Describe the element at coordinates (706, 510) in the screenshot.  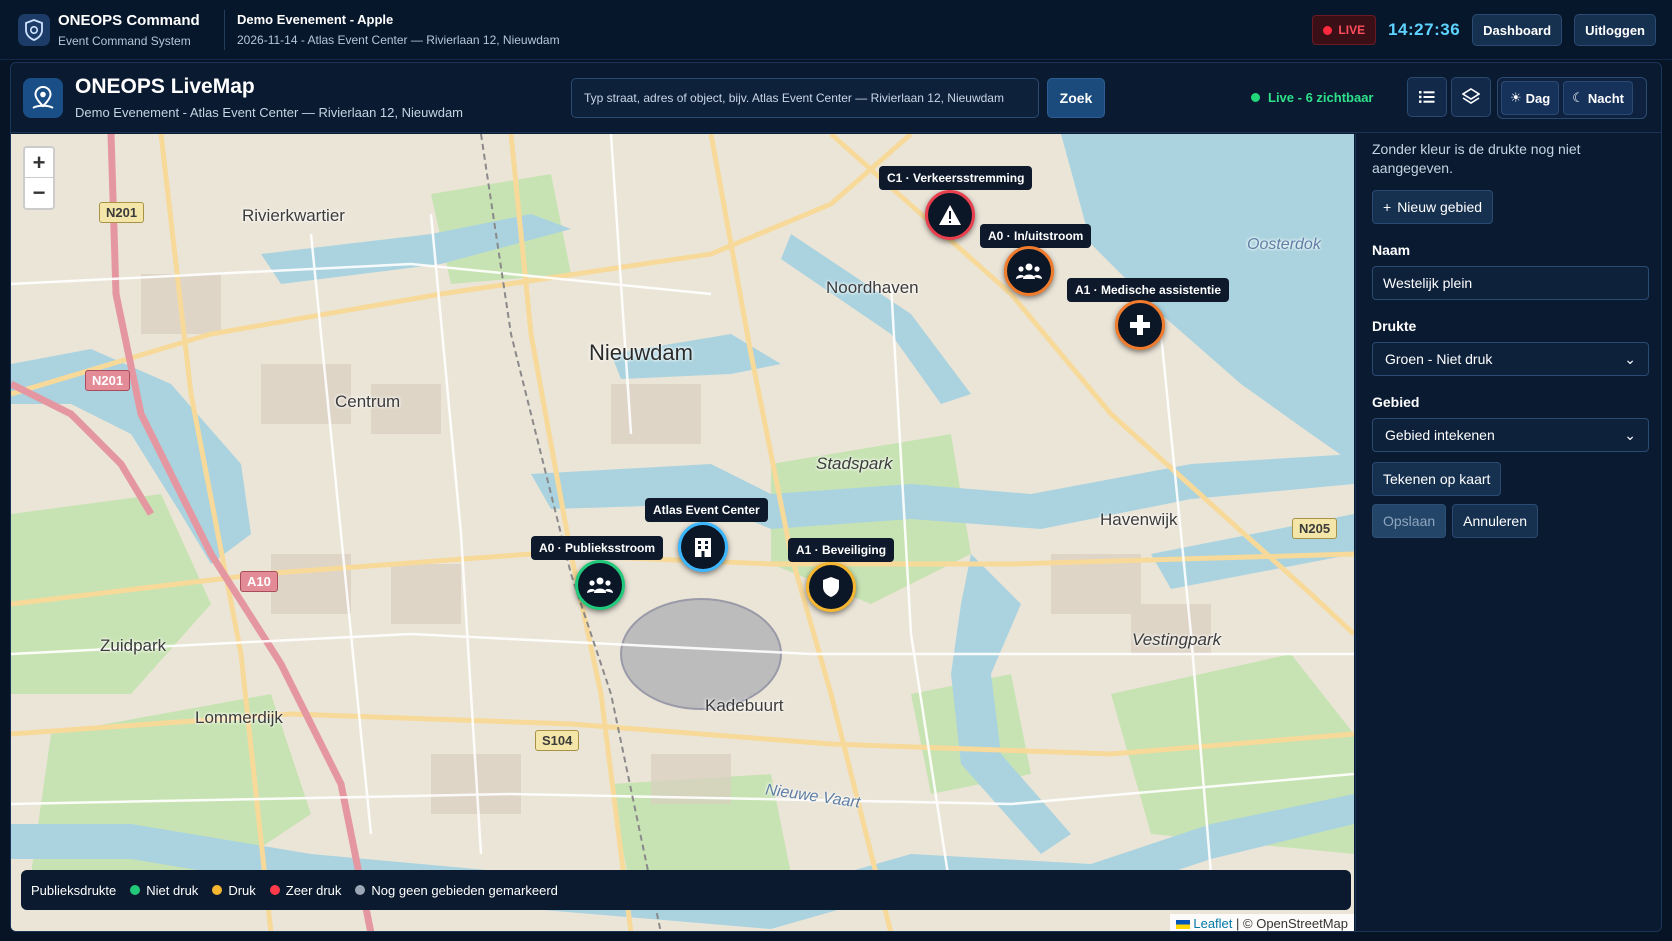
I see `marker-label-atlas: Atlas Event Center` at that location.